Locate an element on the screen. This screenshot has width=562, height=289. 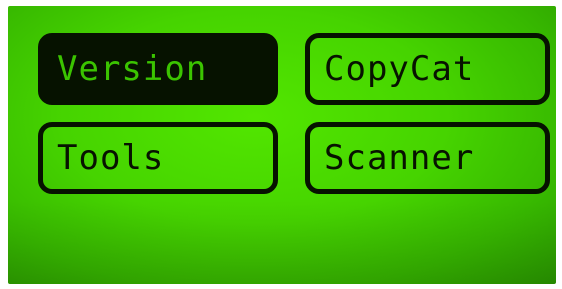
copycat-button-label: CopyCat is located at coordinates (399, 69).